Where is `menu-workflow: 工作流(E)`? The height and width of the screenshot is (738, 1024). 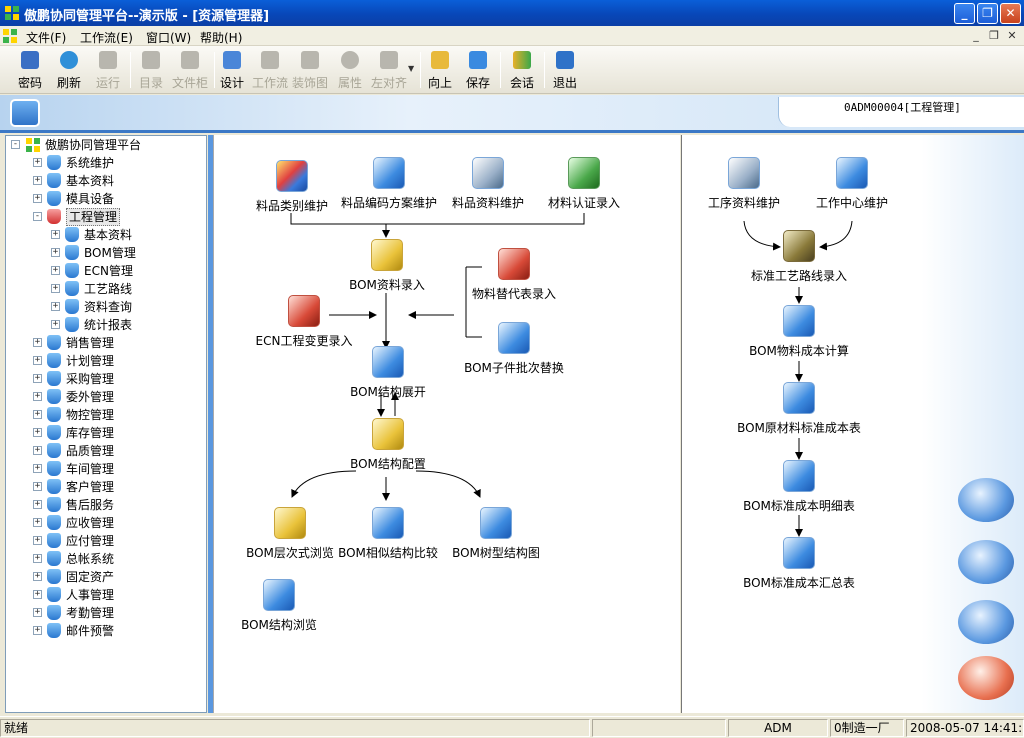
menu-workflow: 工作流(E) is located at coordinates (106, 37).